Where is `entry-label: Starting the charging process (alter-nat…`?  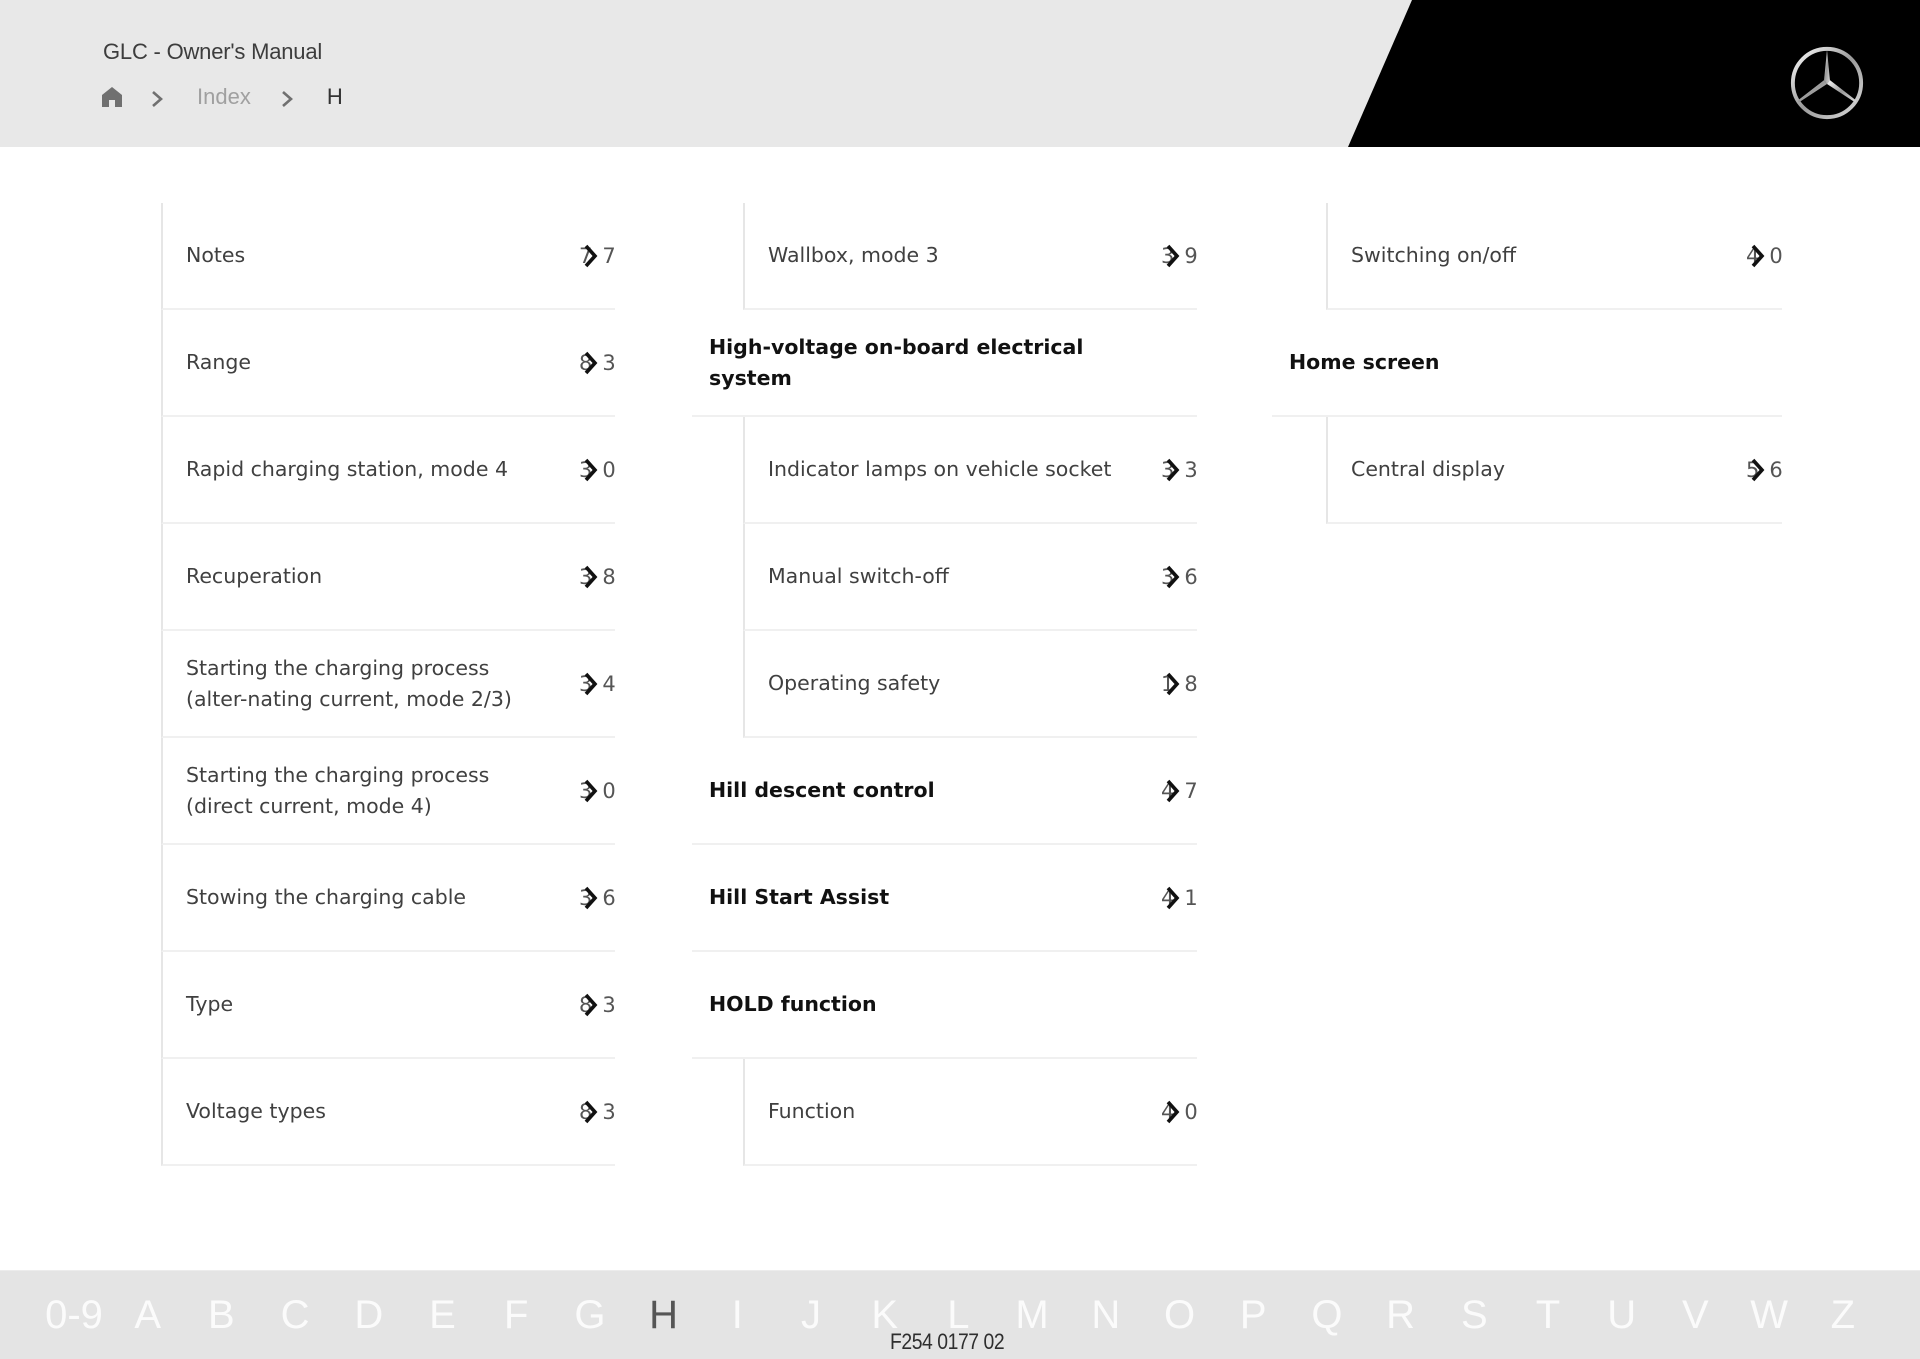
entry-label: Starting the charging process (alter-nat… is located at coordinates (349, 683).